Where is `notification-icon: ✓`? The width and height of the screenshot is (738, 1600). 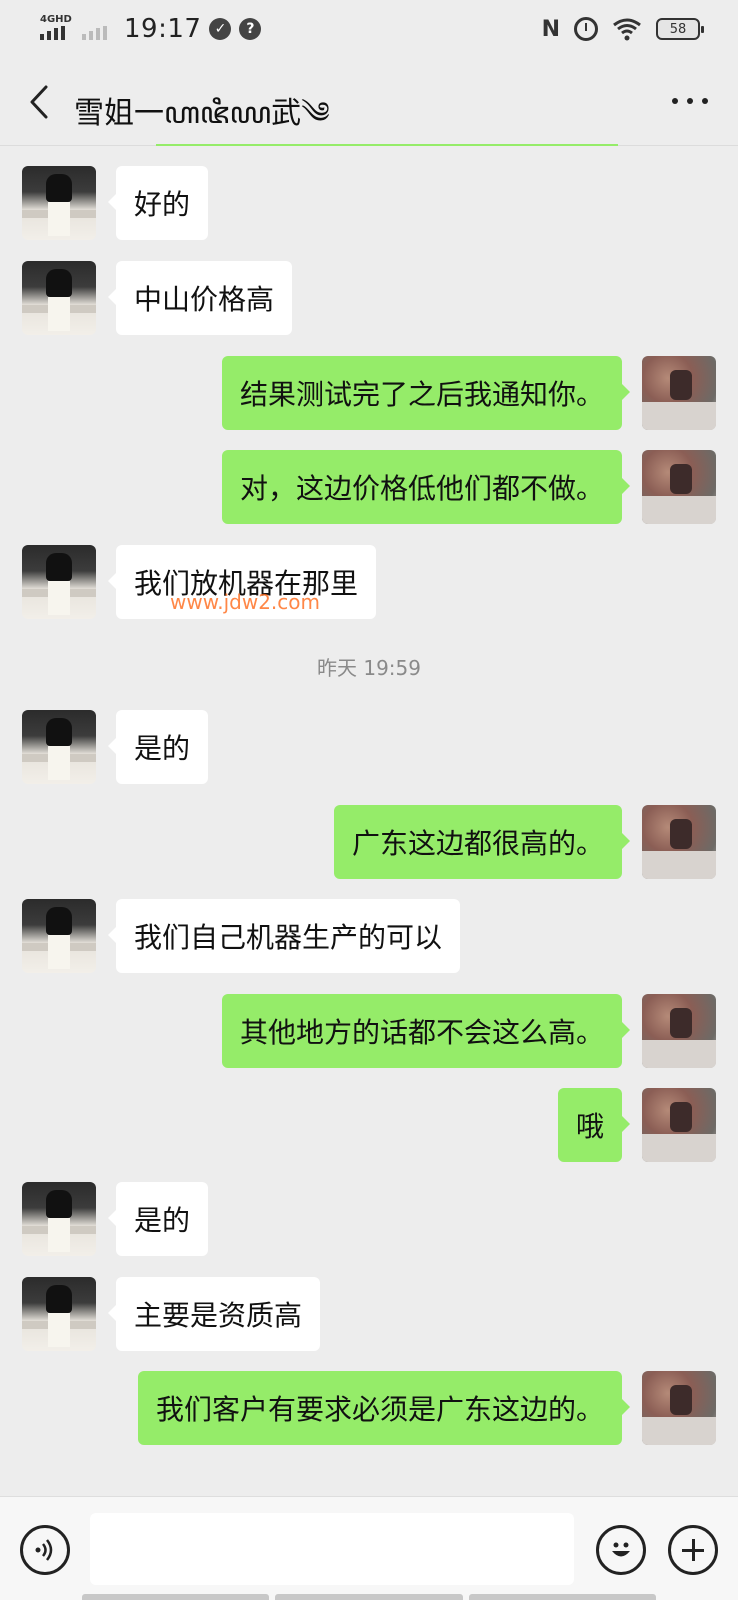 notification-icon: ✓ is located at coordinates (220, 29).